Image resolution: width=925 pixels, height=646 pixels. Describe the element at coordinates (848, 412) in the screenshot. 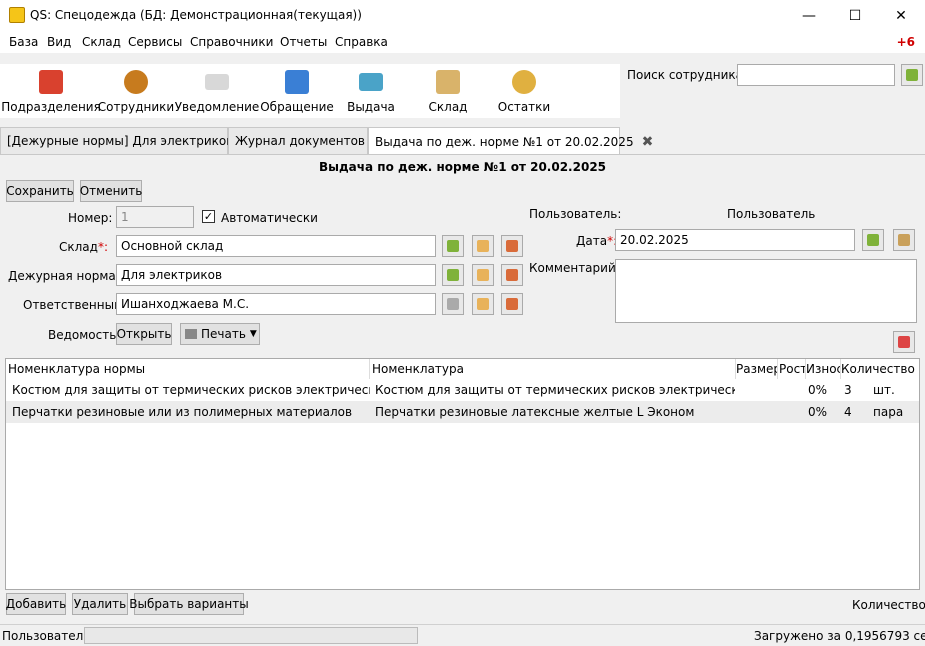

I see `cell-quantity: 4` at that location.